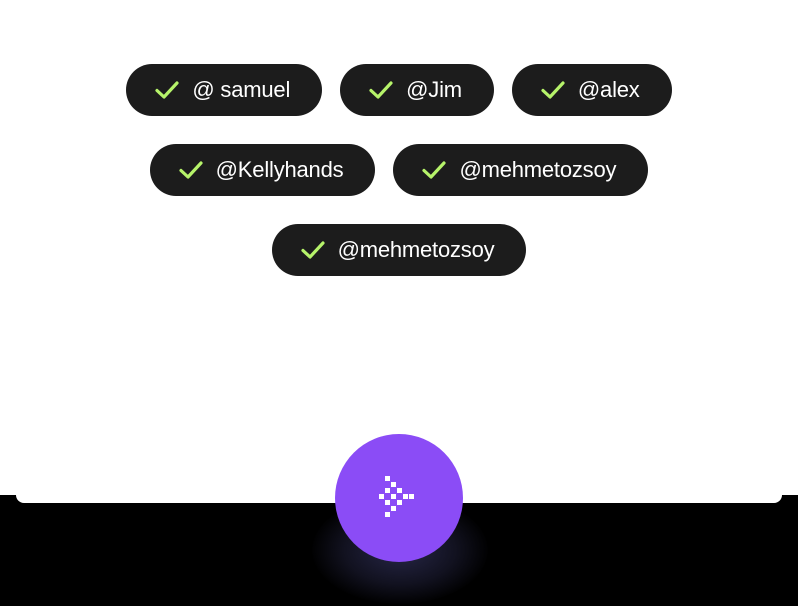  I want to click on mention-tag-label: @Kellyhands, so click(279, 169).